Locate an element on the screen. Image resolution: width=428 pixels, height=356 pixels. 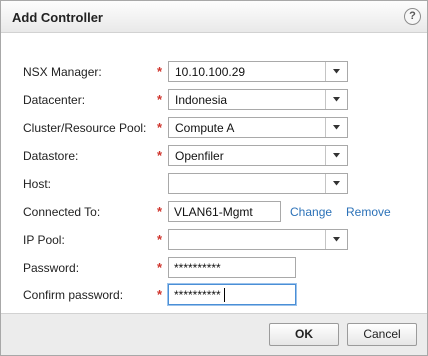
datacenter-select: Indonesia is located at coordinates (258, 99).